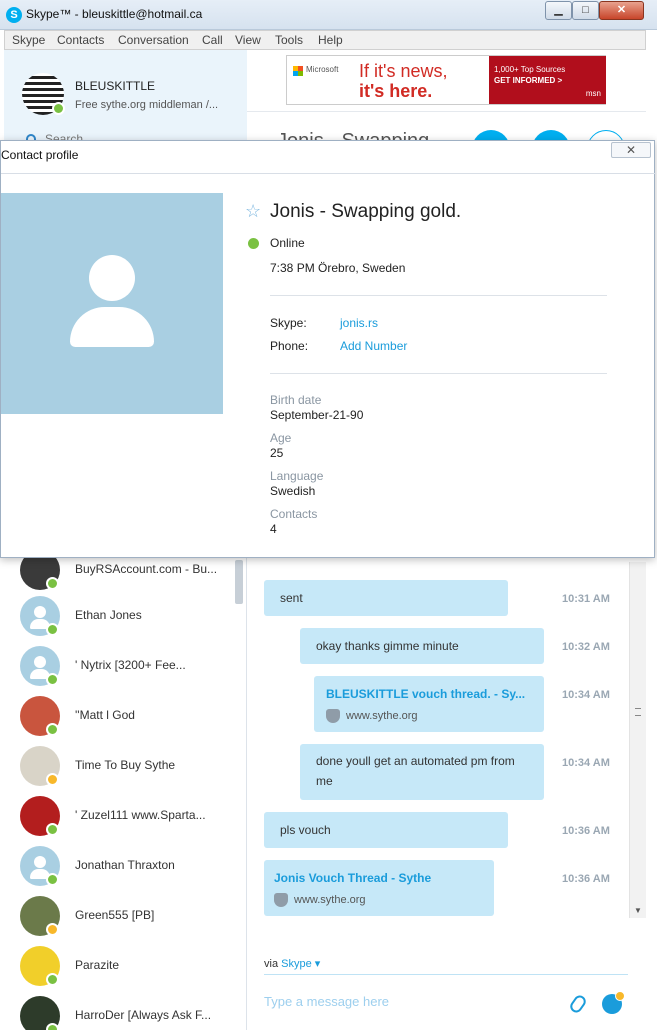 The width and height of the screenshot is (657, 1030). Describe the element at coordinates (121, 971) in the screenshot. I see `contact-item: Parazite` at that location.